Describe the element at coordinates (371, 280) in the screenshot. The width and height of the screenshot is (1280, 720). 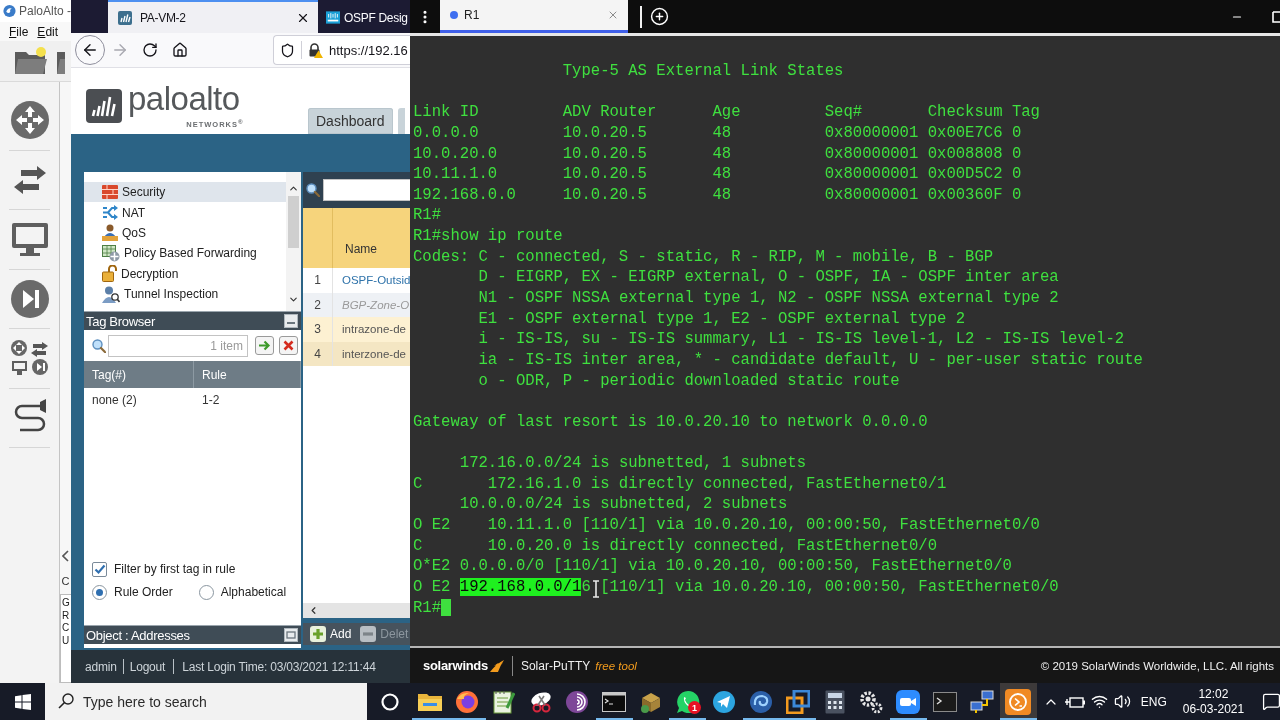
I see `rule-name: OSPF-Outsid` at that location.